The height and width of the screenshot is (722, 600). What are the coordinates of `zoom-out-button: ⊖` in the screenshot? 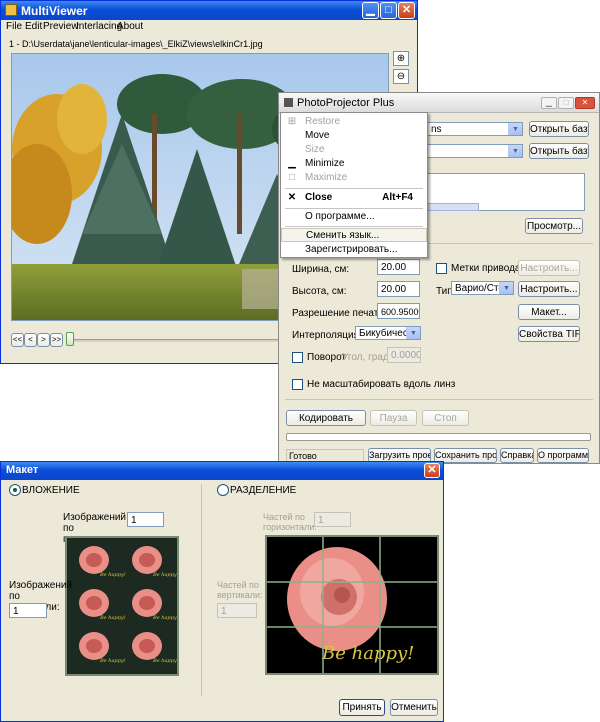 It's located at (401, 76).